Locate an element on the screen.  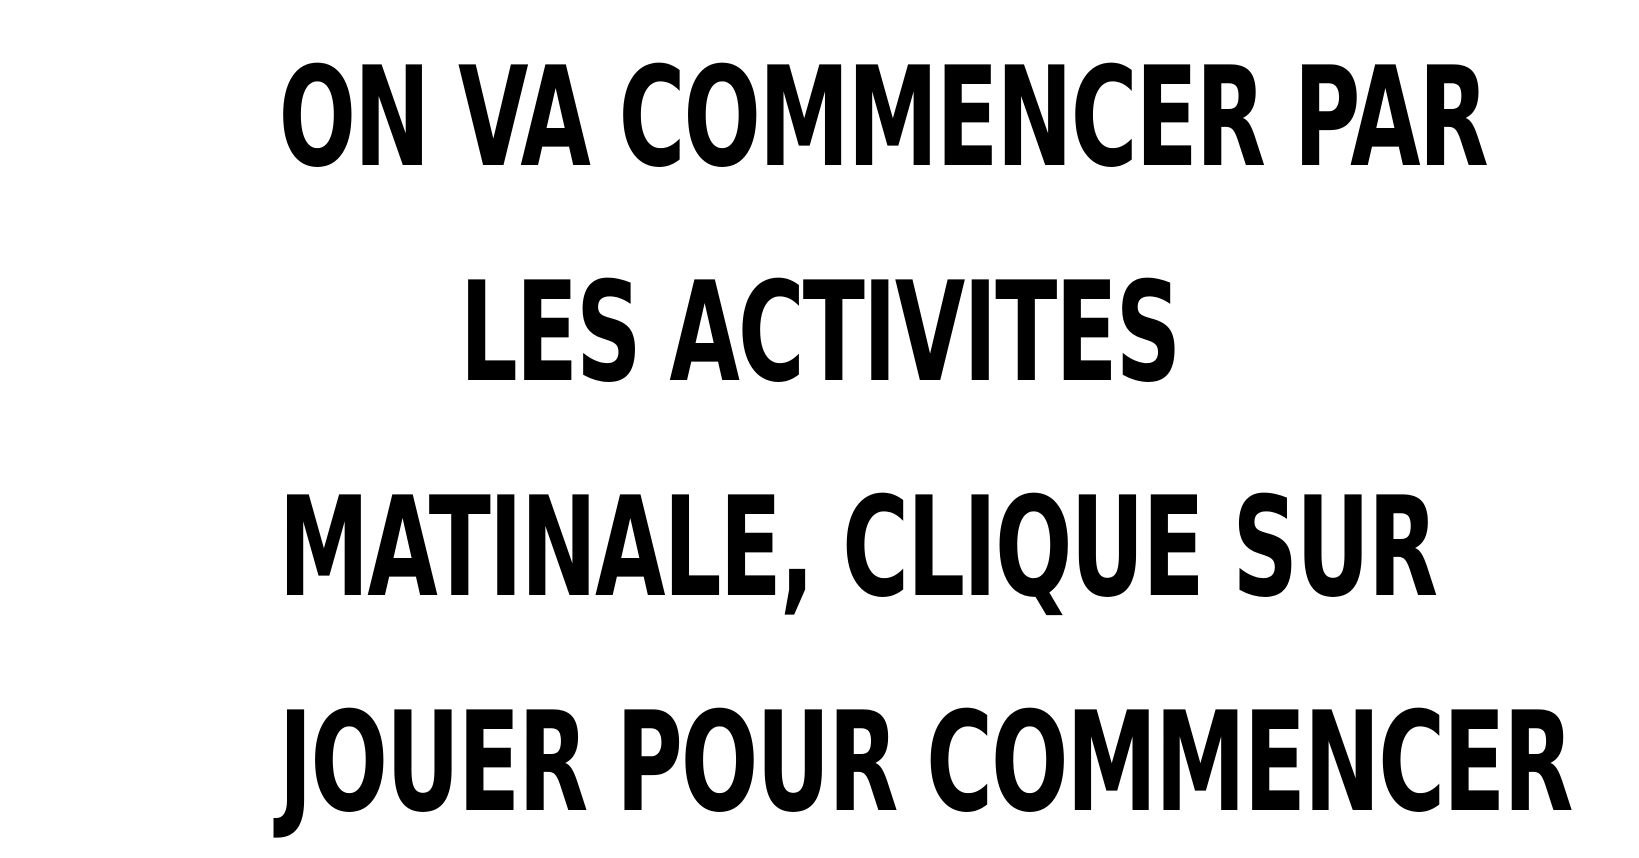
instruction-line-1: ON VA COMMENCER PAR is located at coordinates (883, 117).